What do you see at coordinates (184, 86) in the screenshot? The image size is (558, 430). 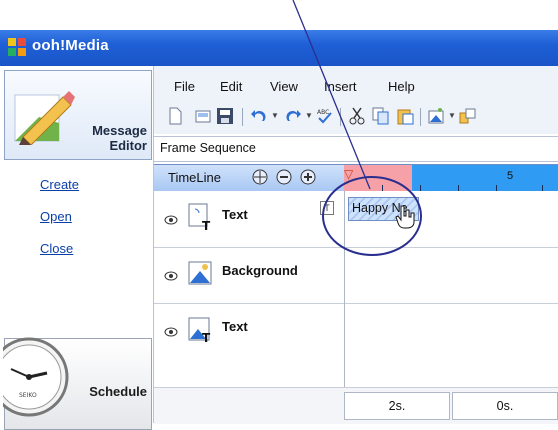 I see `menu-file: File` at bounding box center [184, 86].